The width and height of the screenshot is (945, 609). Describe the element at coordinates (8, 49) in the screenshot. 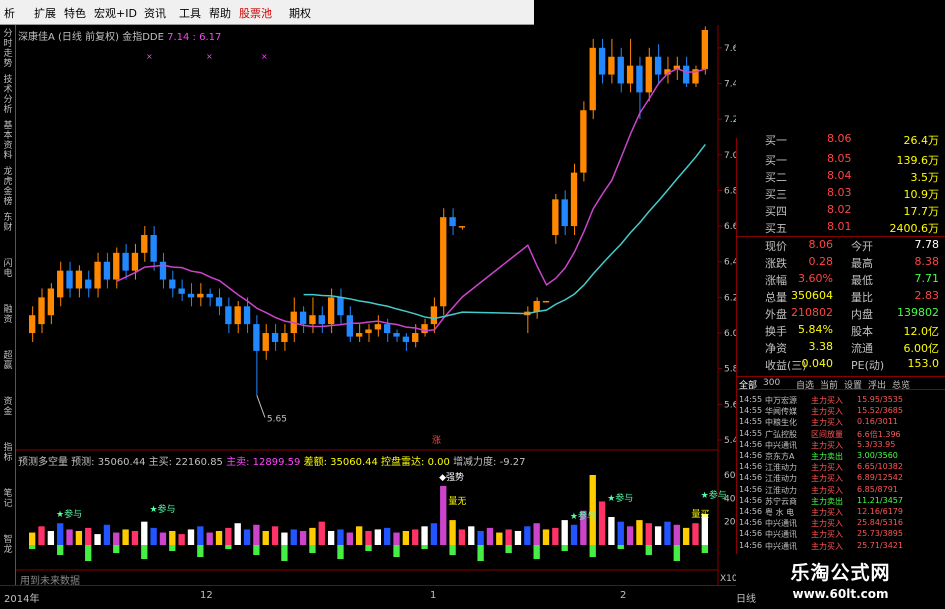

I see `side-tab: 分时走势` at that location.